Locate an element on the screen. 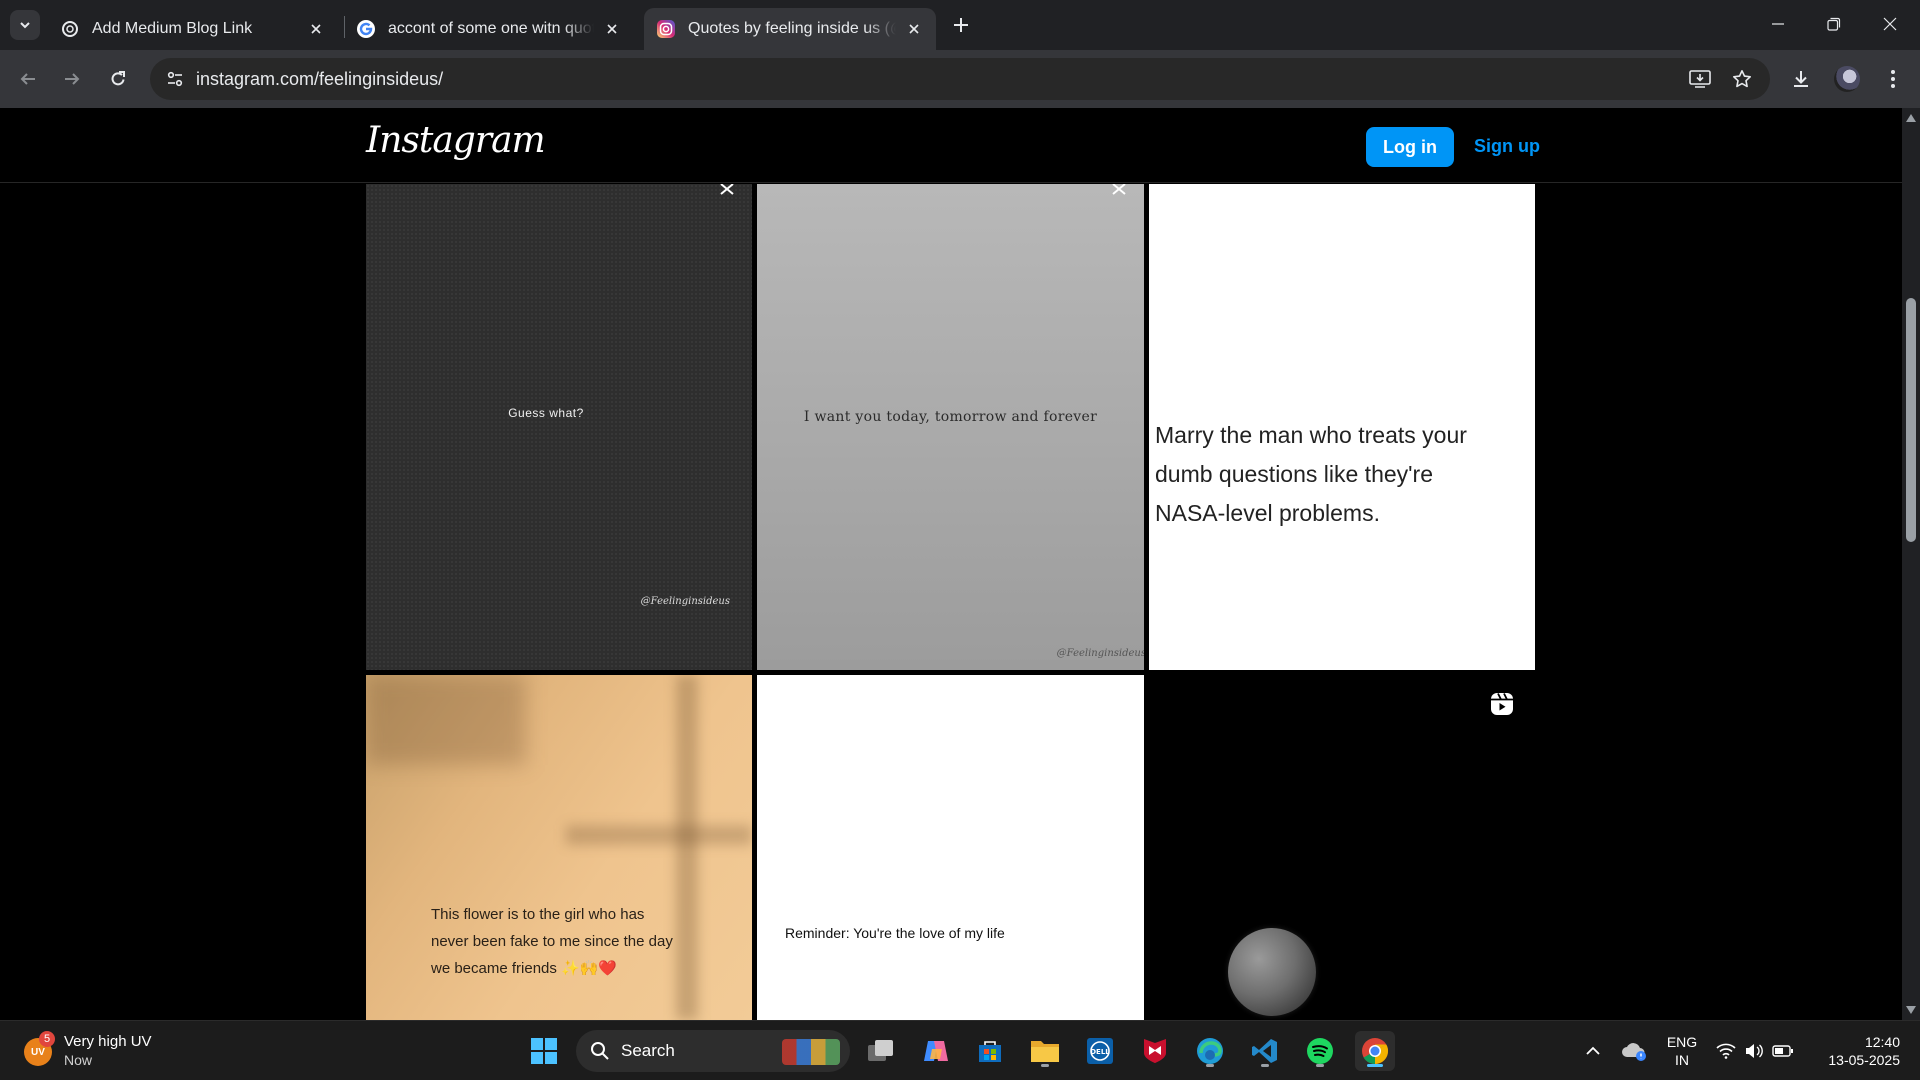 The width and height of the screenshot is (1920, 1080). sign-up-link: Sign up is located at coordinates (1507, 146).